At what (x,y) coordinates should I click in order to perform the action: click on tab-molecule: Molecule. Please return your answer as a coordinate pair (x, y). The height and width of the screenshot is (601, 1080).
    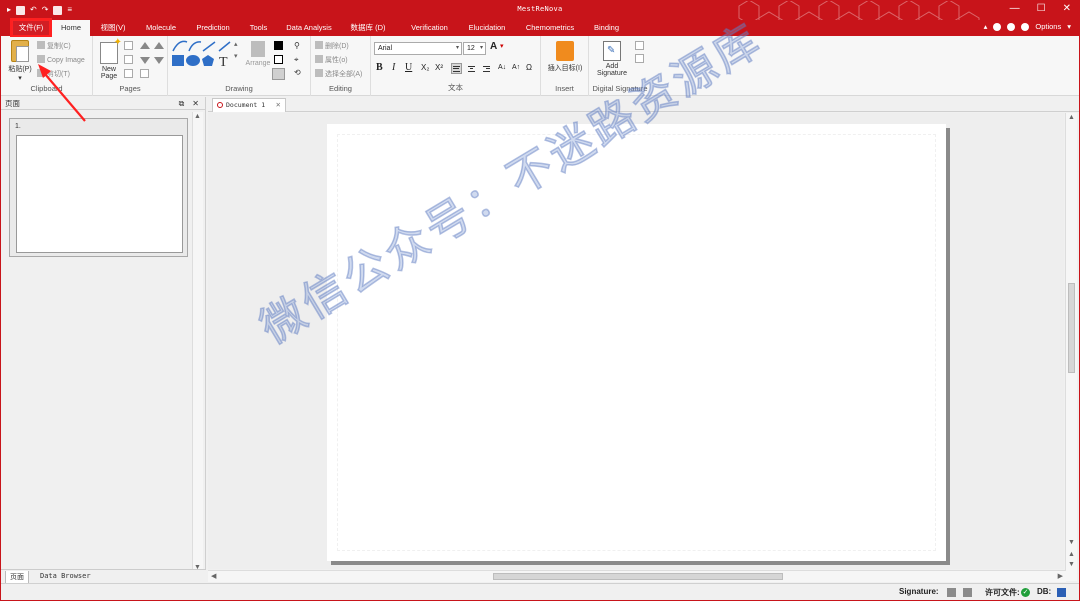
    Looking at the image, I should click on (161, 28).